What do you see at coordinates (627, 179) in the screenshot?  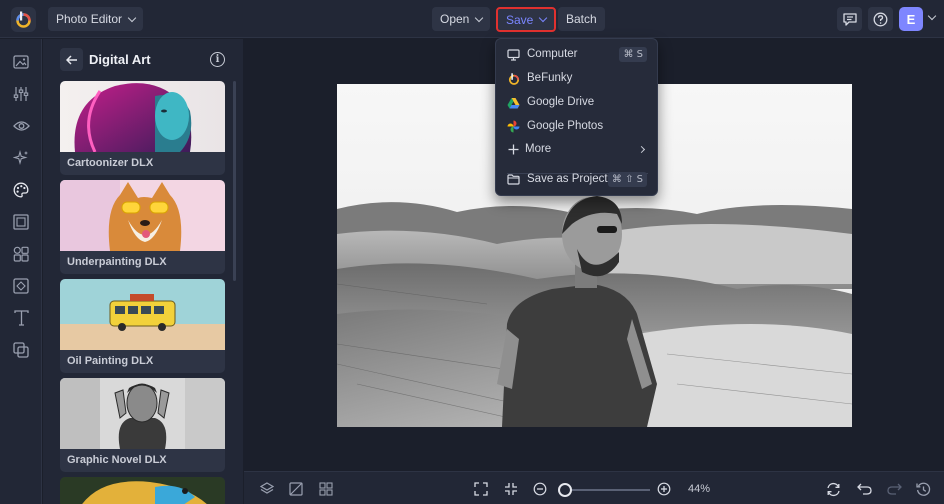 I see `shortcut-badge: ⌘ ⇧ S` at bounding box center [627, 179].